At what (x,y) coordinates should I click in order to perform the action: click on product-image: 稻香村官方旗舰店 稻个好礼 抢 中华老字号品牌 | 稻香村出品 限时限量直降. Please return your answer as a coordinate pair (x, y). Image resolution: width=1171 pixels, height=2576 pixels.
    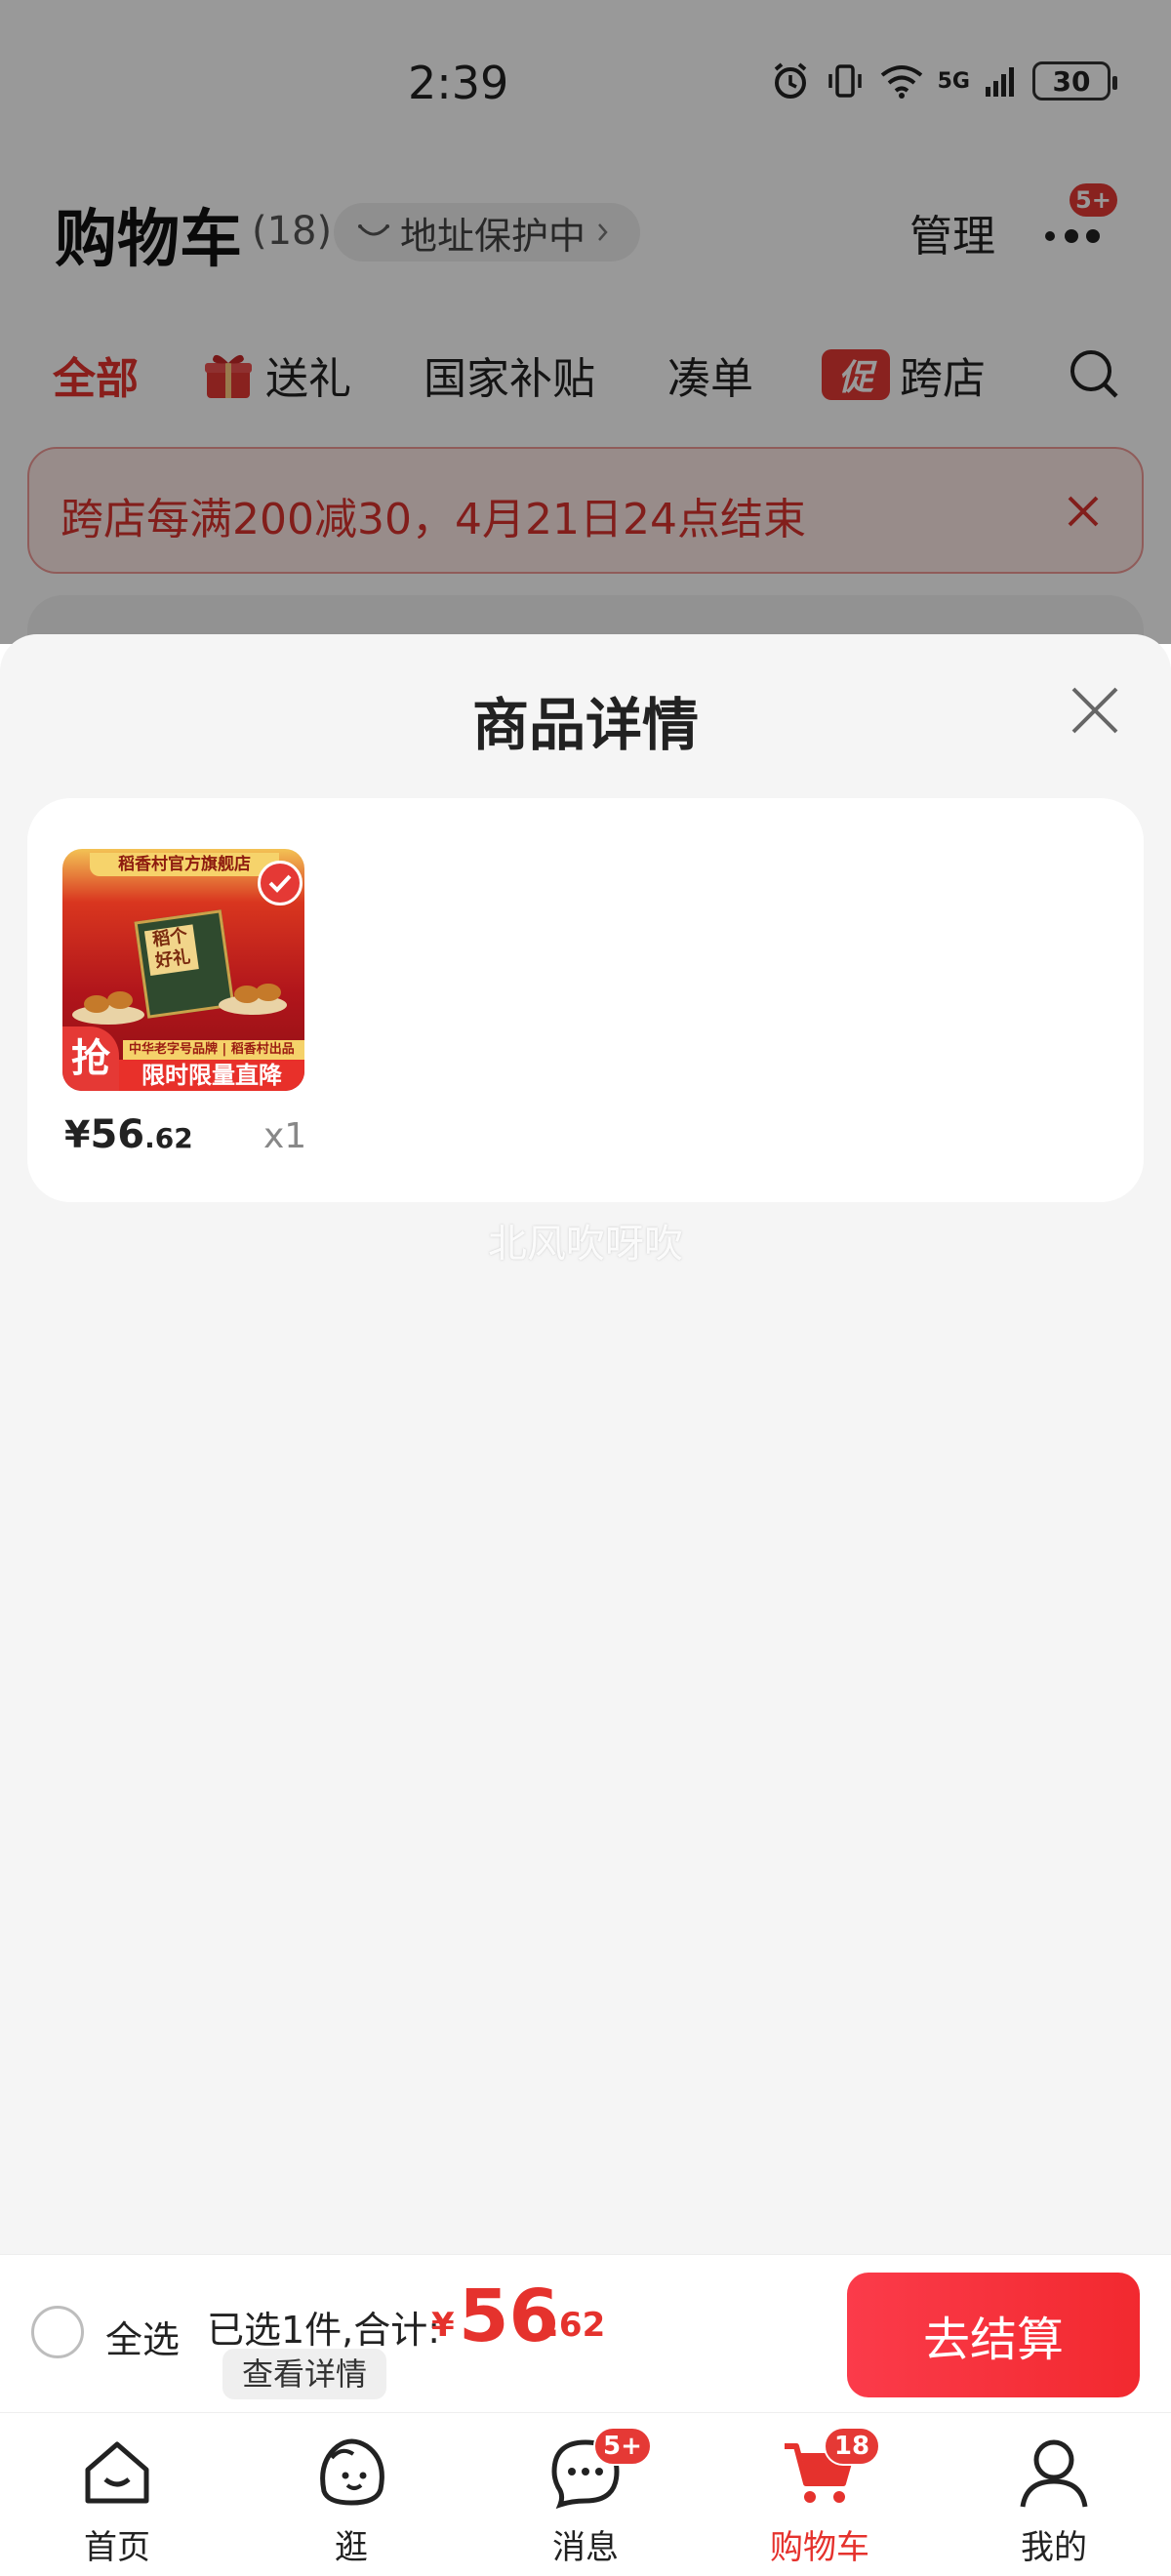
    Looking at the image, I should click on (183, 970).